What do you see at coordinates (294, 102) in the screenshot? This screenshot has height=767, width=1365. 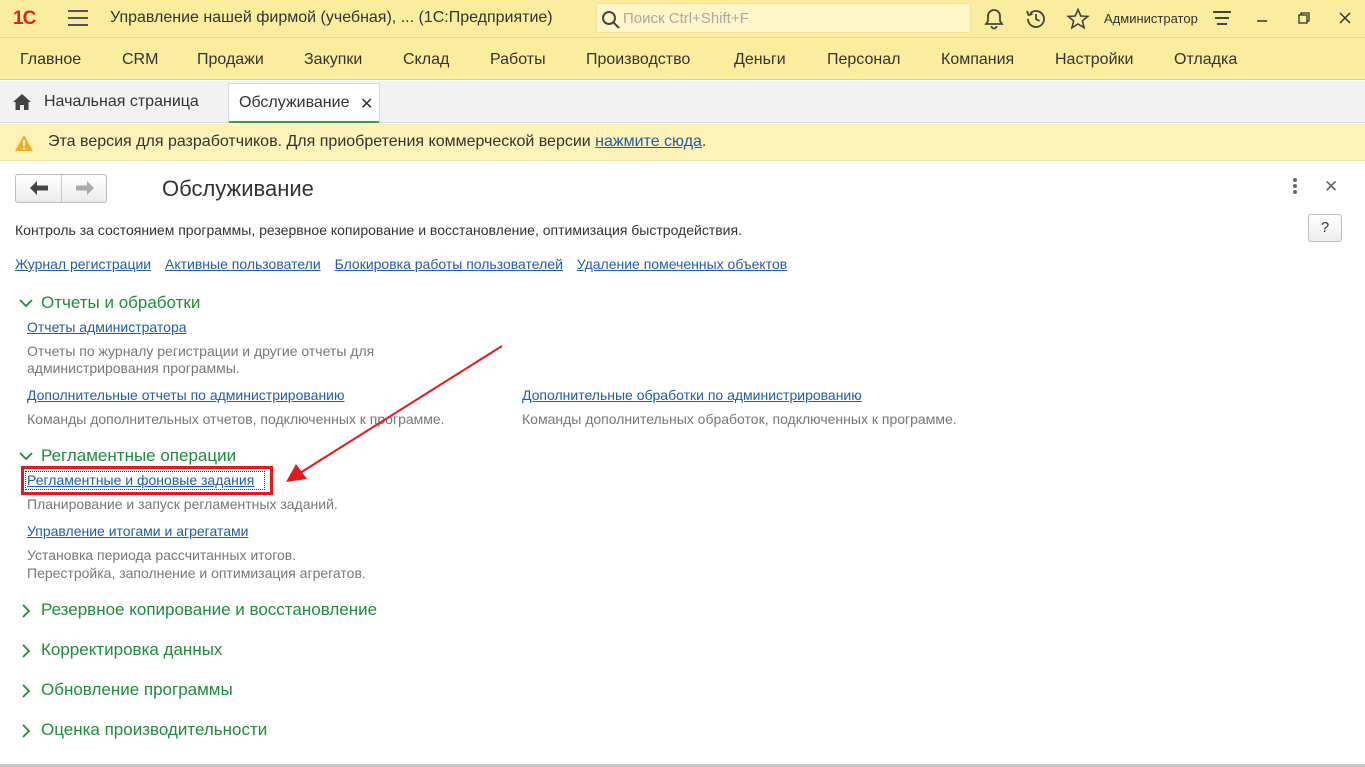 I see `tab-maintenance-label: Обслуживание` at bounding box center [294, 102].